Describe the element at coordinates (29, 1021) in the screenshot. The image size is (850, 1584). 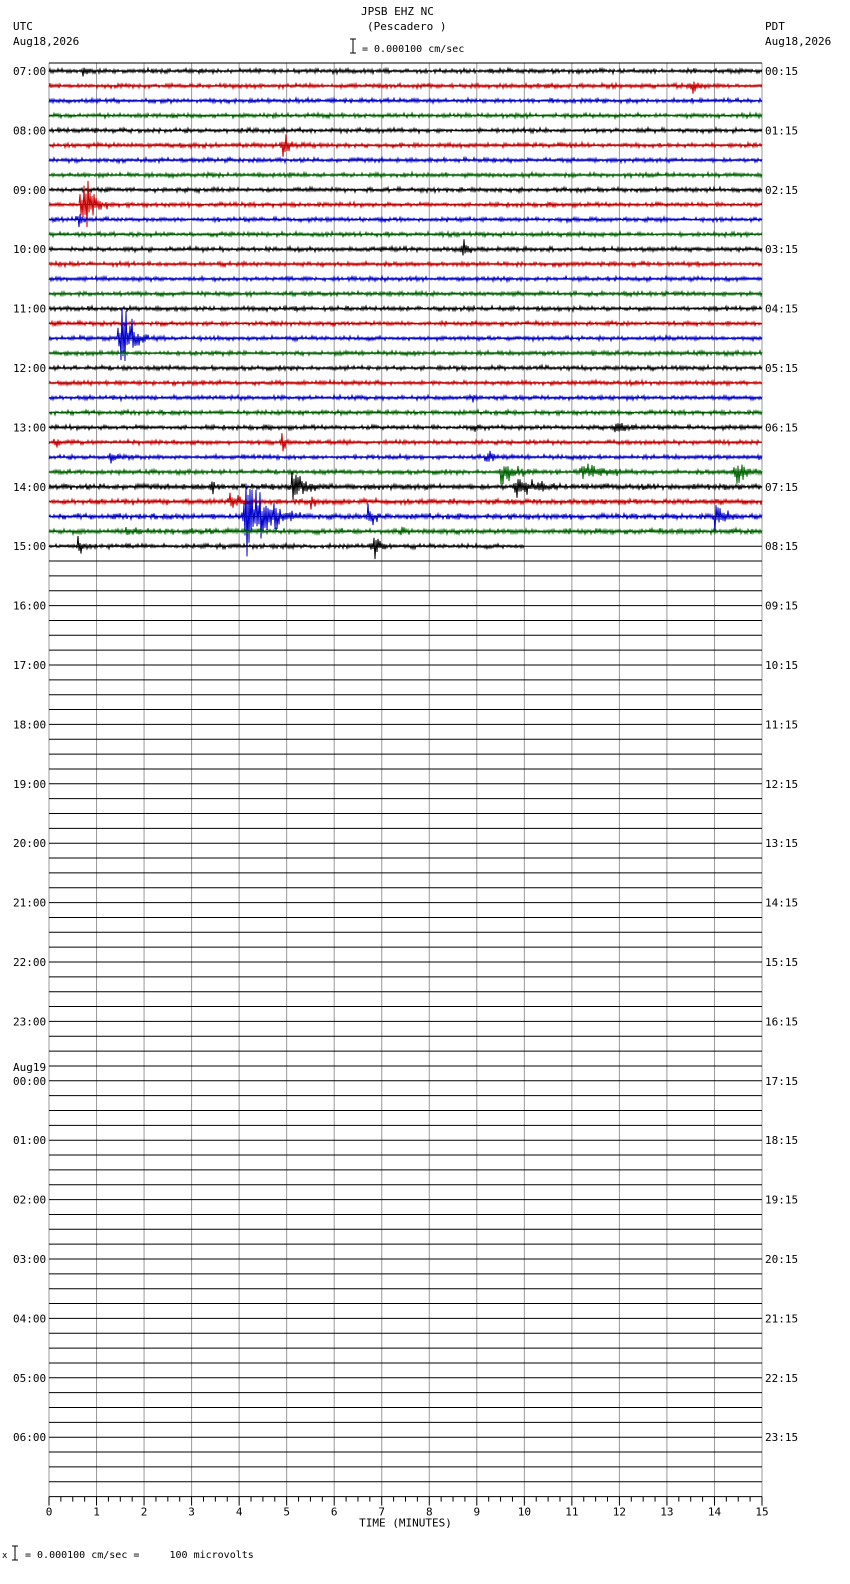
I see `utc-hour-label: 23:00` at that location.